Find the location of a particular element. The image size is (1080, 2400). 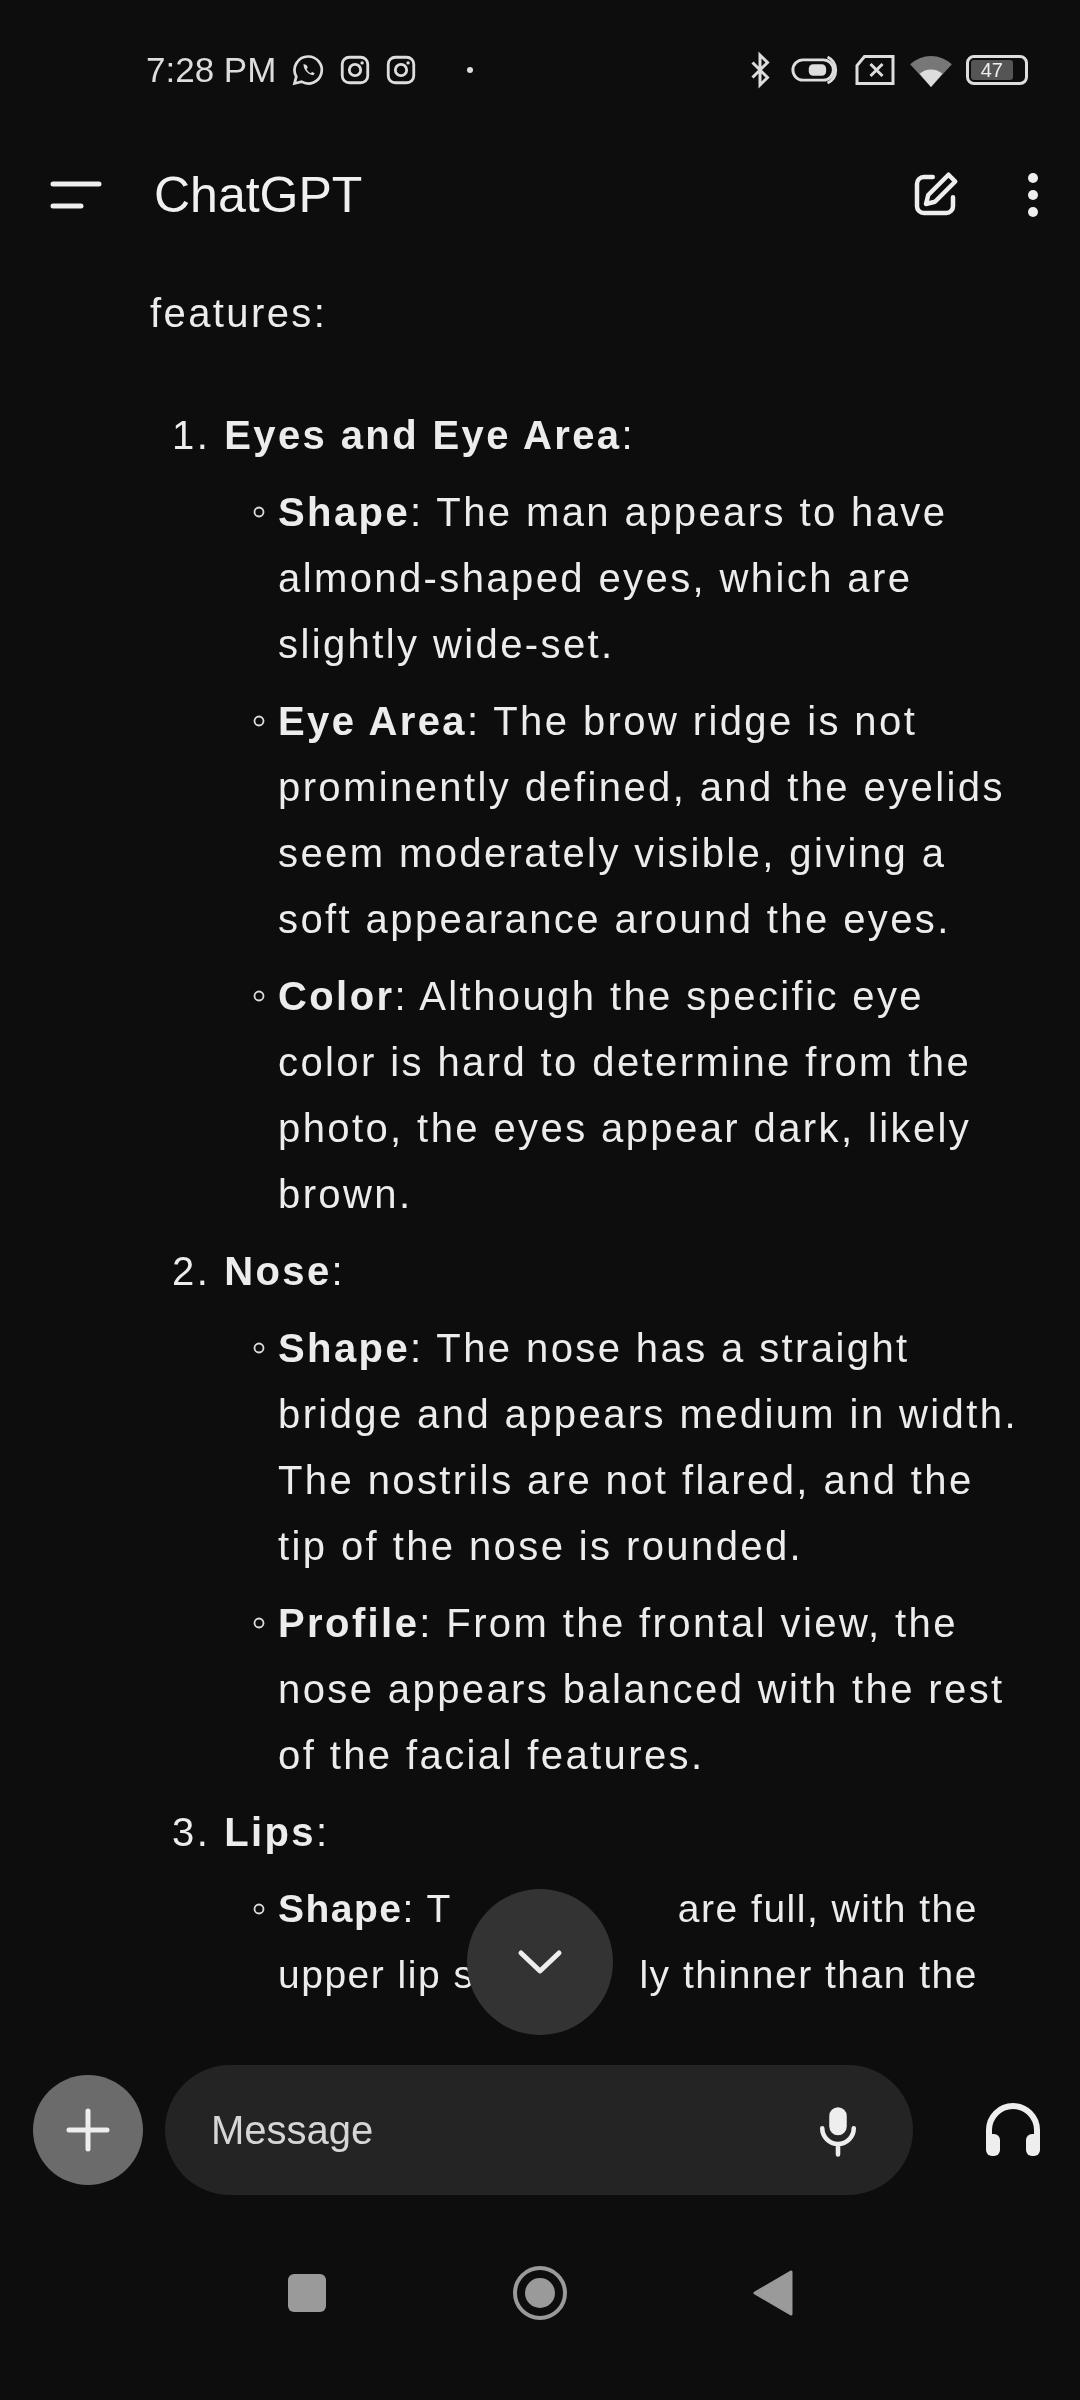

message-field: Message is located at coordinates (539, 2130).